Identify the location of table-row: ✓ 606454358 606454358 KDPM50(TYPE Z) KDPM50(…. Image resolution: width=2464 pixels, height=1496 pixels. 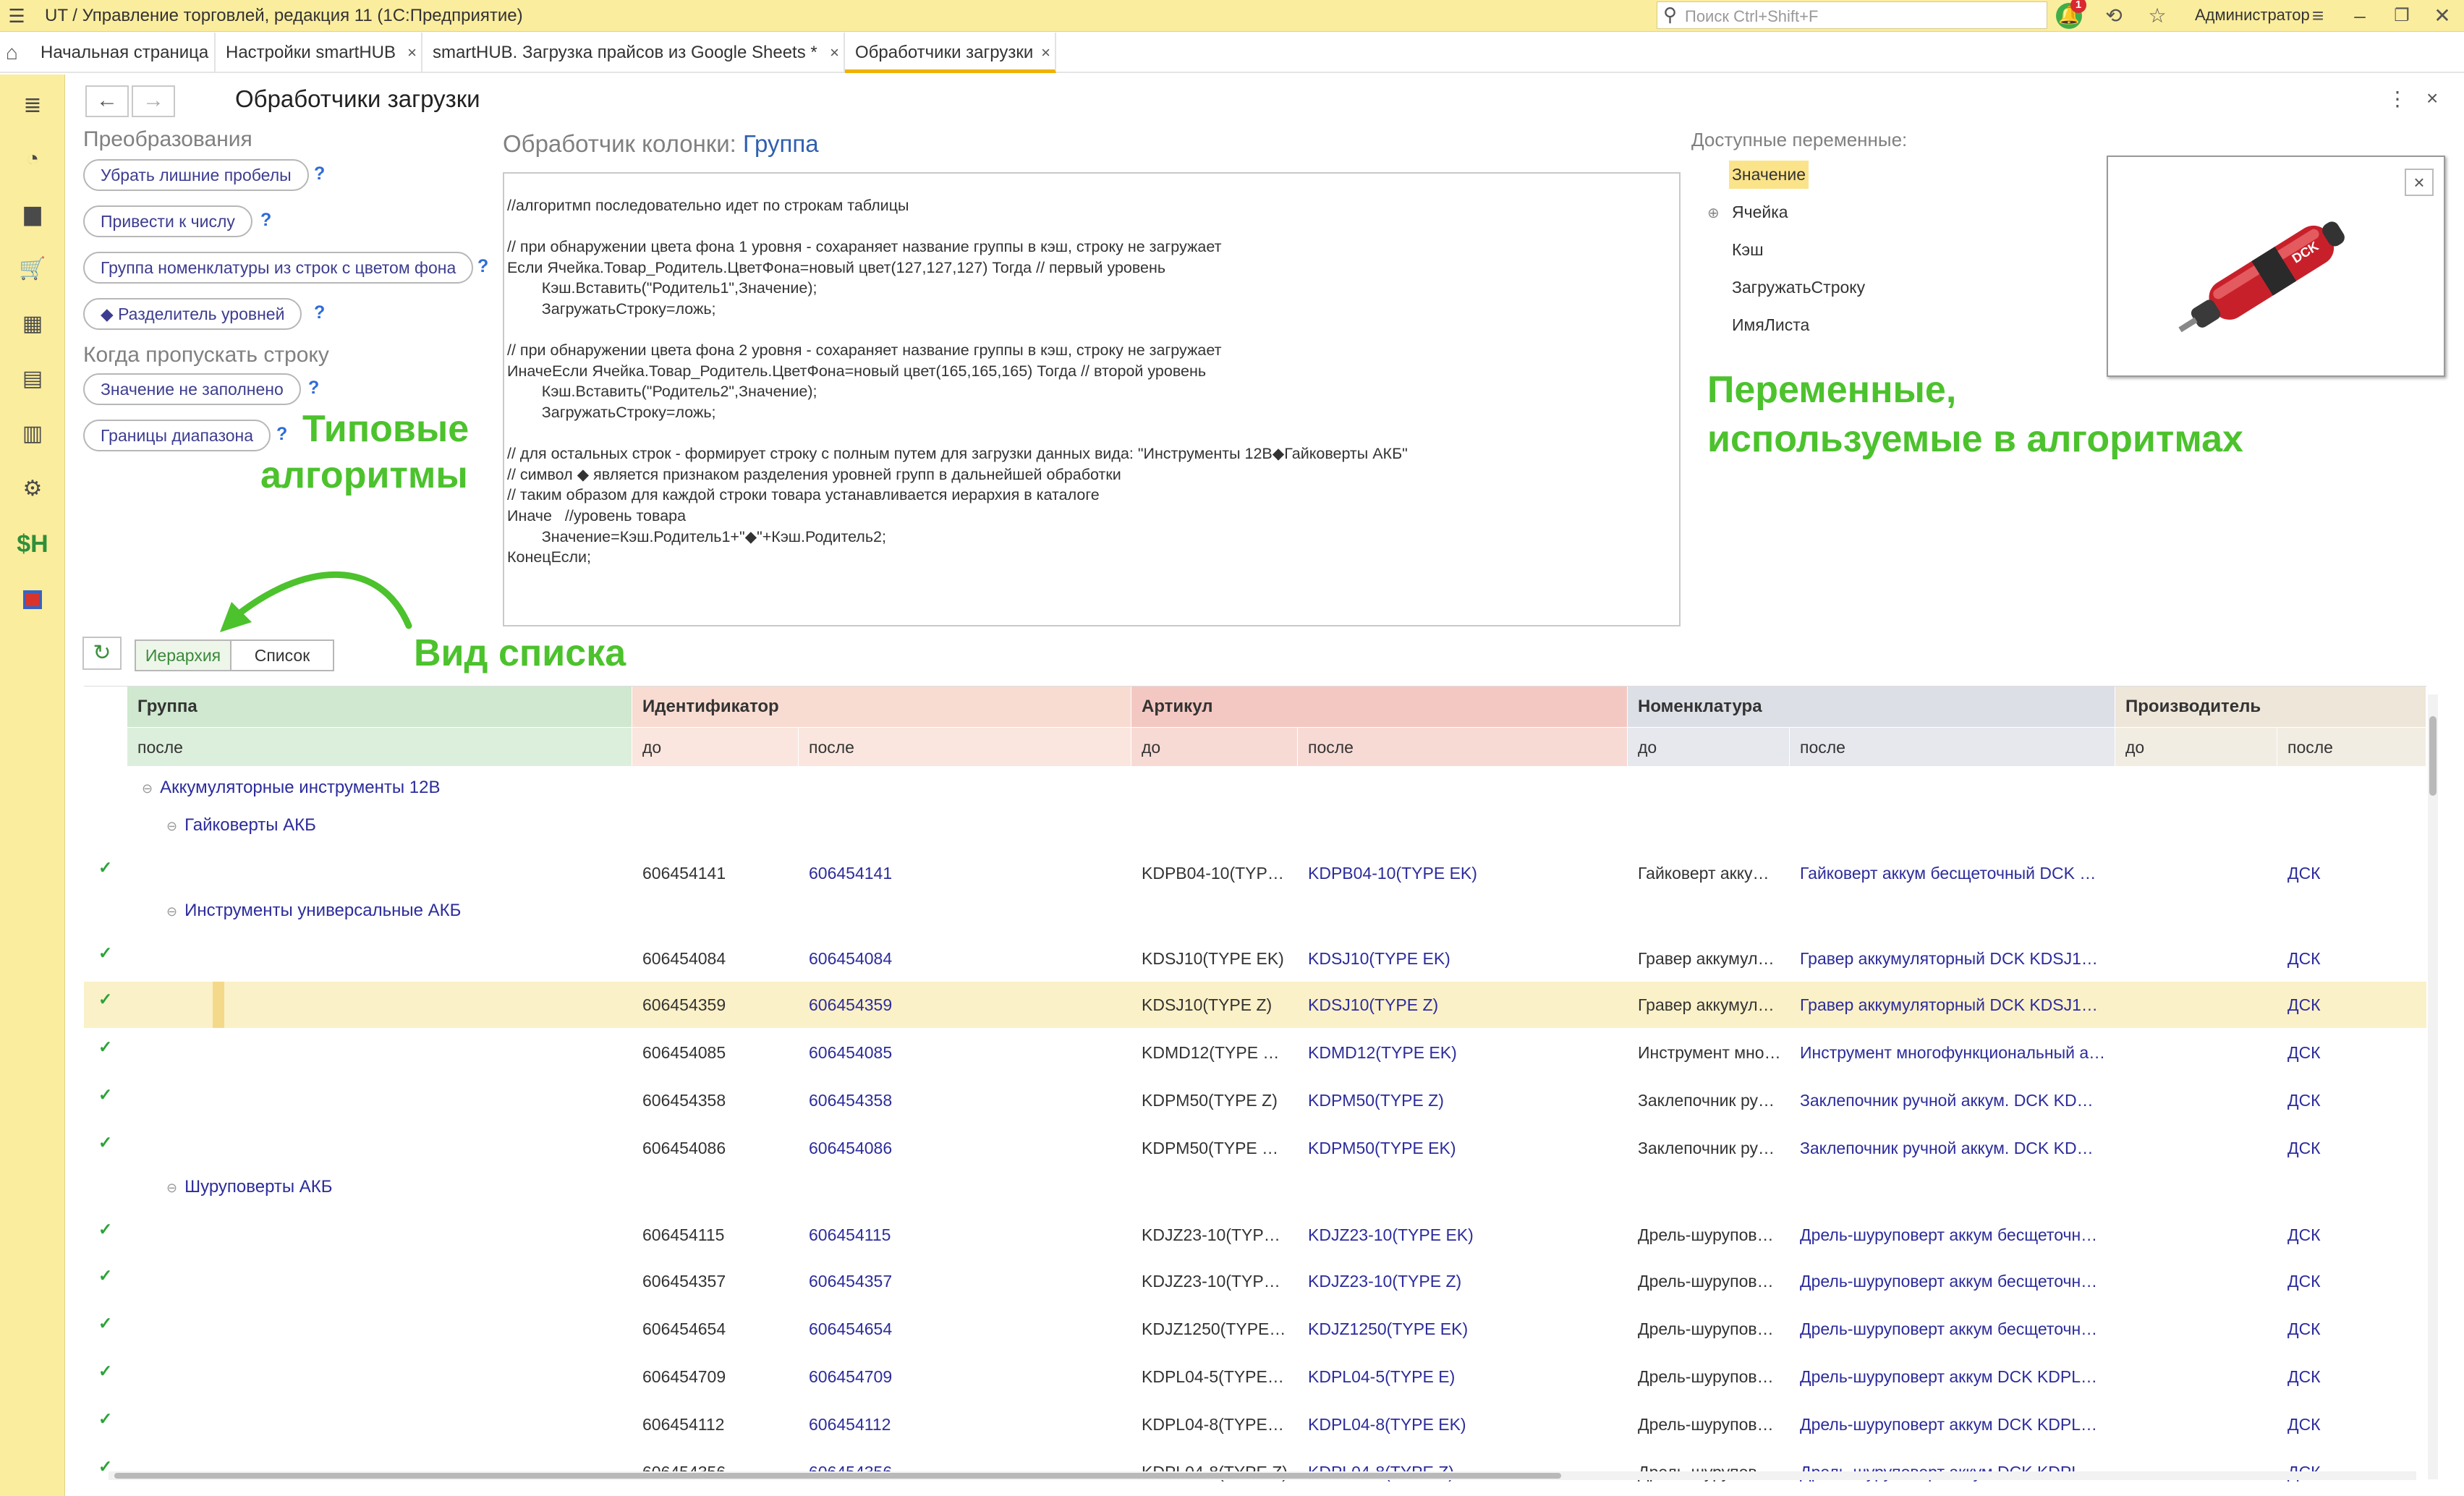
(1255, 1100).